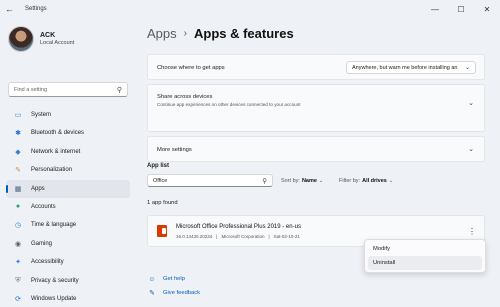 The width and height of the screenshot is (500, 307). Describe the element at coordinates (52, 170) in the screenshot. I see `sidebar-item-label: Personalization` at that location.